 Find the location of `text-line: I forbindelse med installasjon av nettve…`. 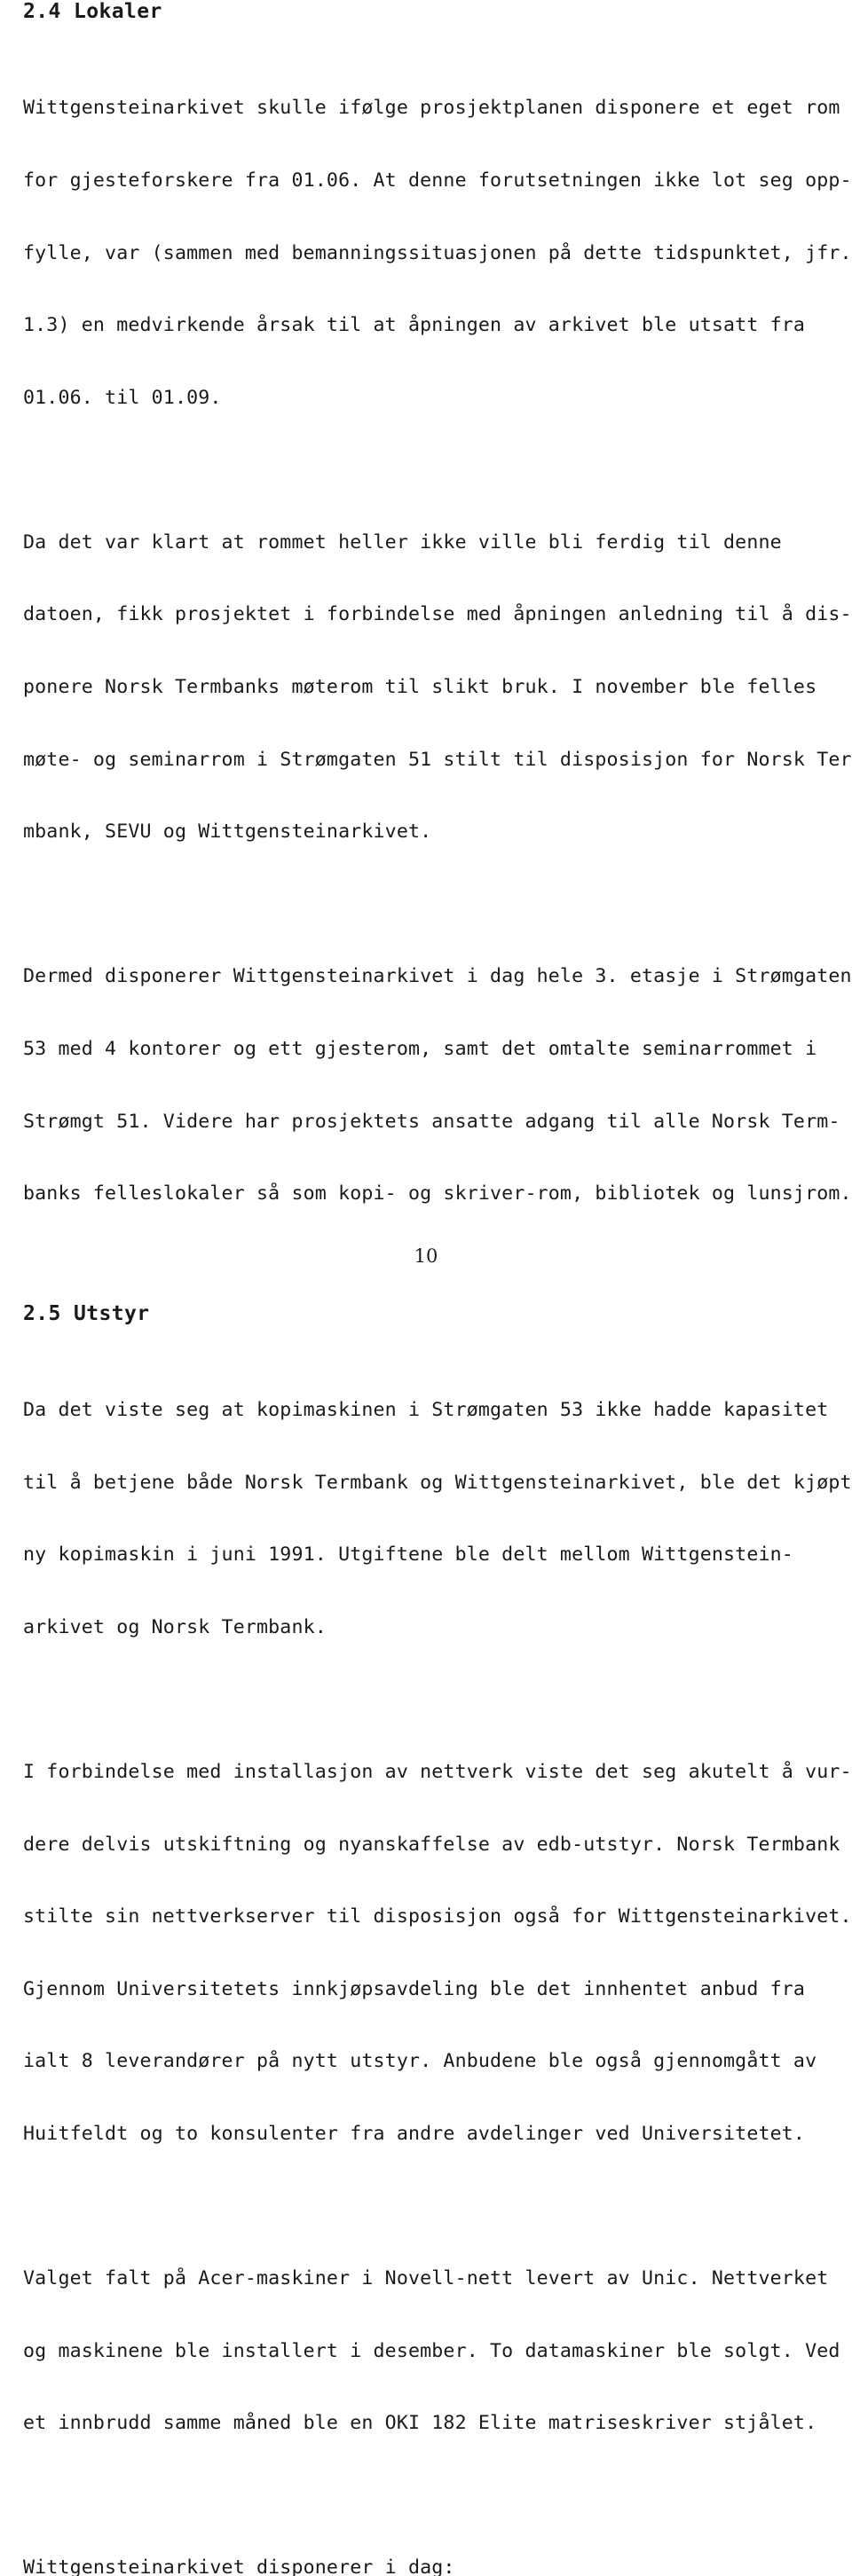

text-line: I forbindelse med installasjon av nettve… is located at coordinates (437, 1772).